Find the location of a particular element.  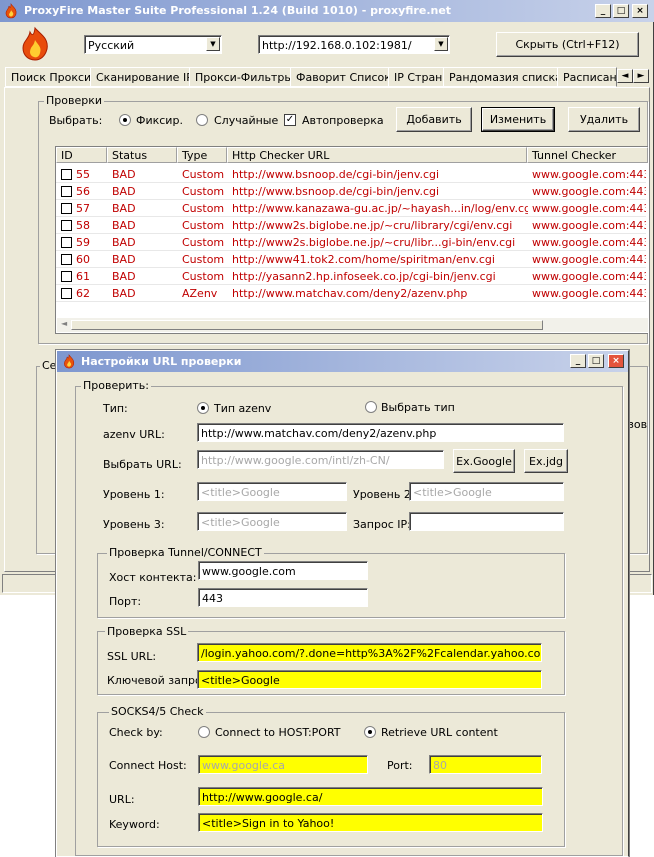

col-header-url: Http Checker URL is located at coordinates (377, 155).